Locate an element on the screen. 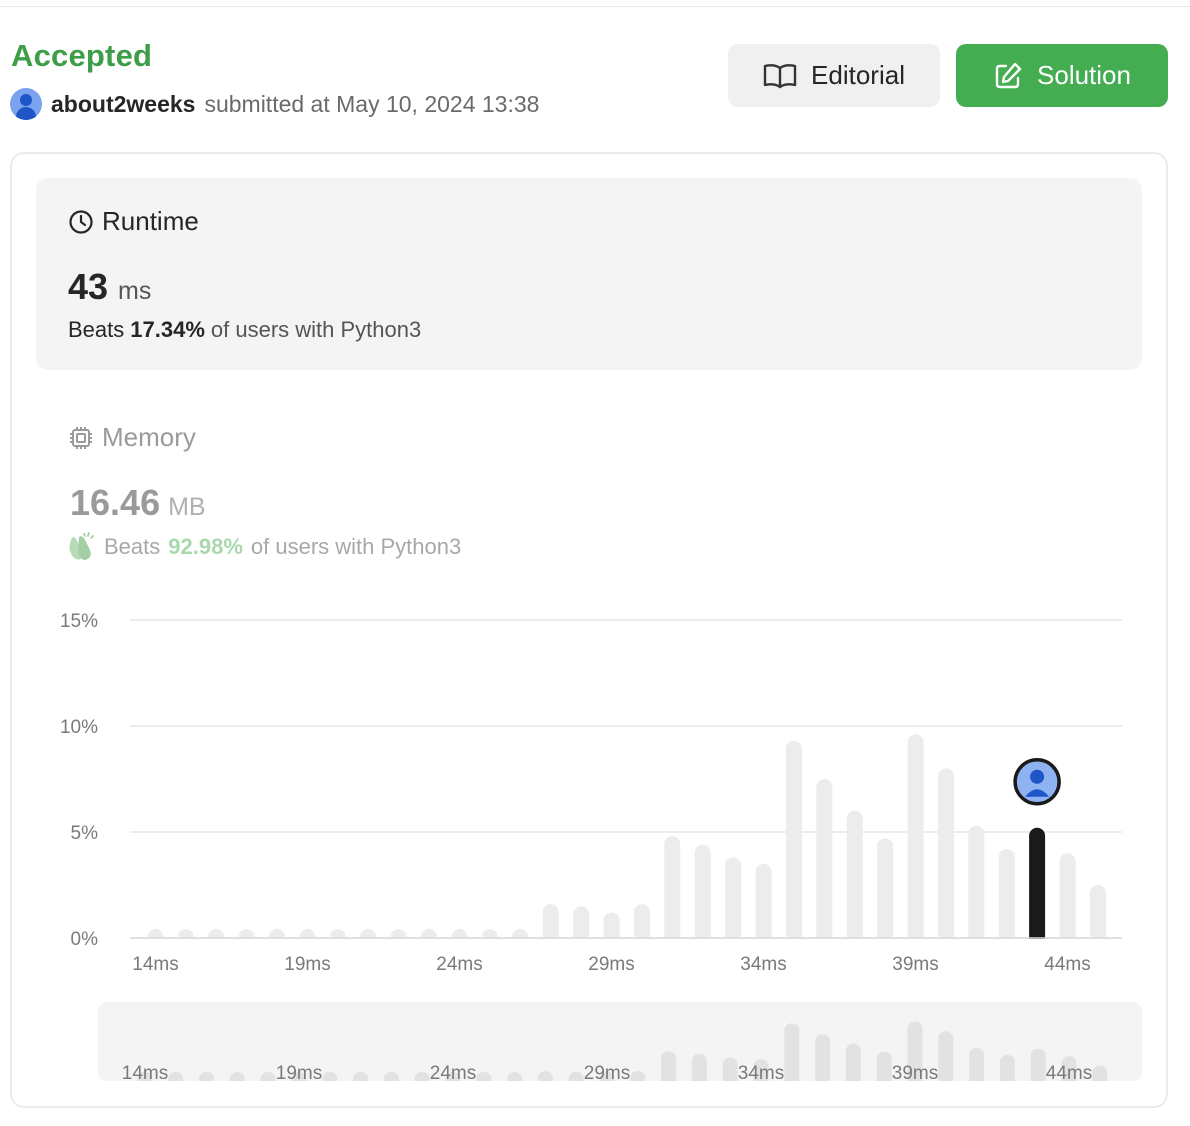  memory-unit: MB is located at coordinates (187, 507).